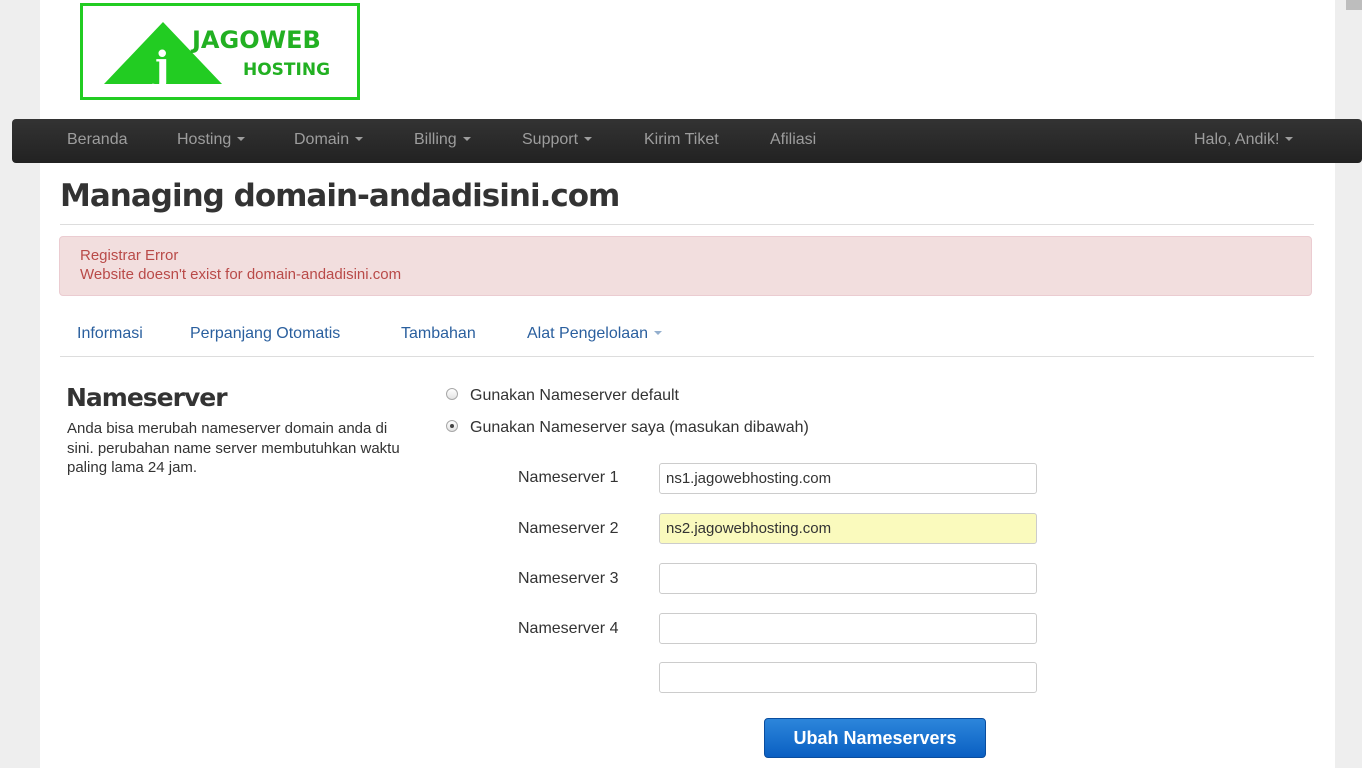  I want to click on nav-item-label: Billing, so click(435, 139).